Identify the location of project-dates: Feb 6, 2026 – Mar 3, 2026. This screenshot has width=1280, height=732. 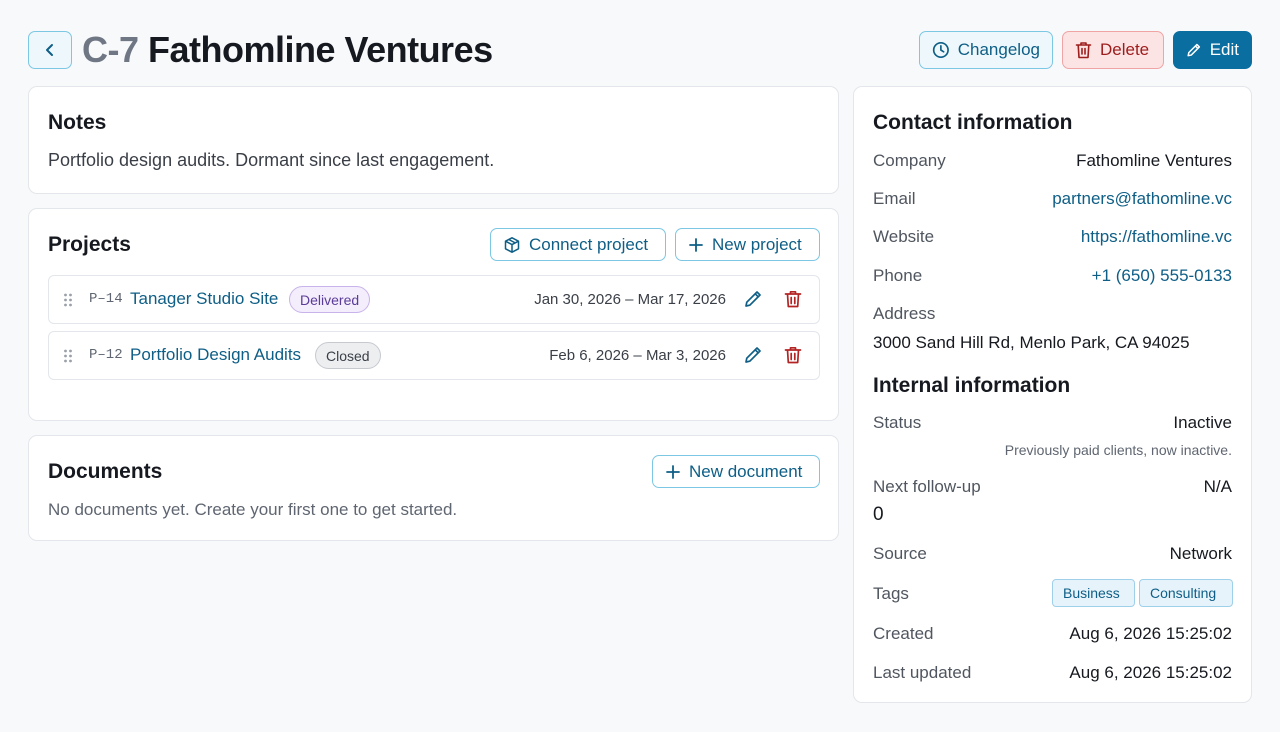
(637, 355).